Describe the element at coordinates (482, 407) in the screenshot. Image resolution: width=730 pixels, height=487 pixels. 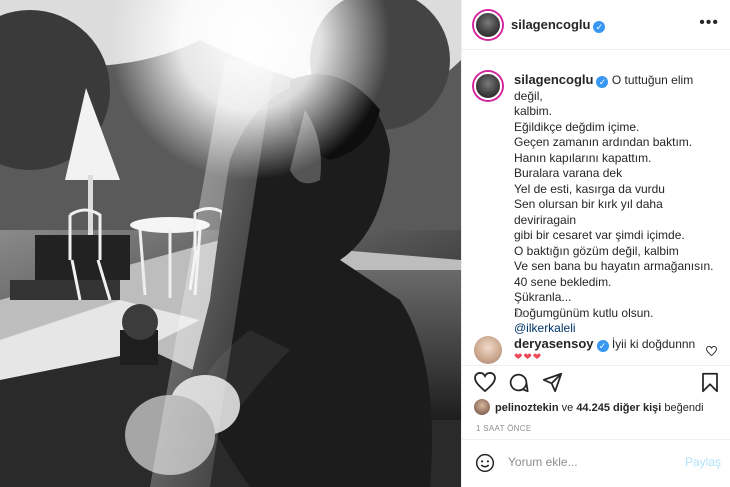
I see `liker-avatar` at that location.